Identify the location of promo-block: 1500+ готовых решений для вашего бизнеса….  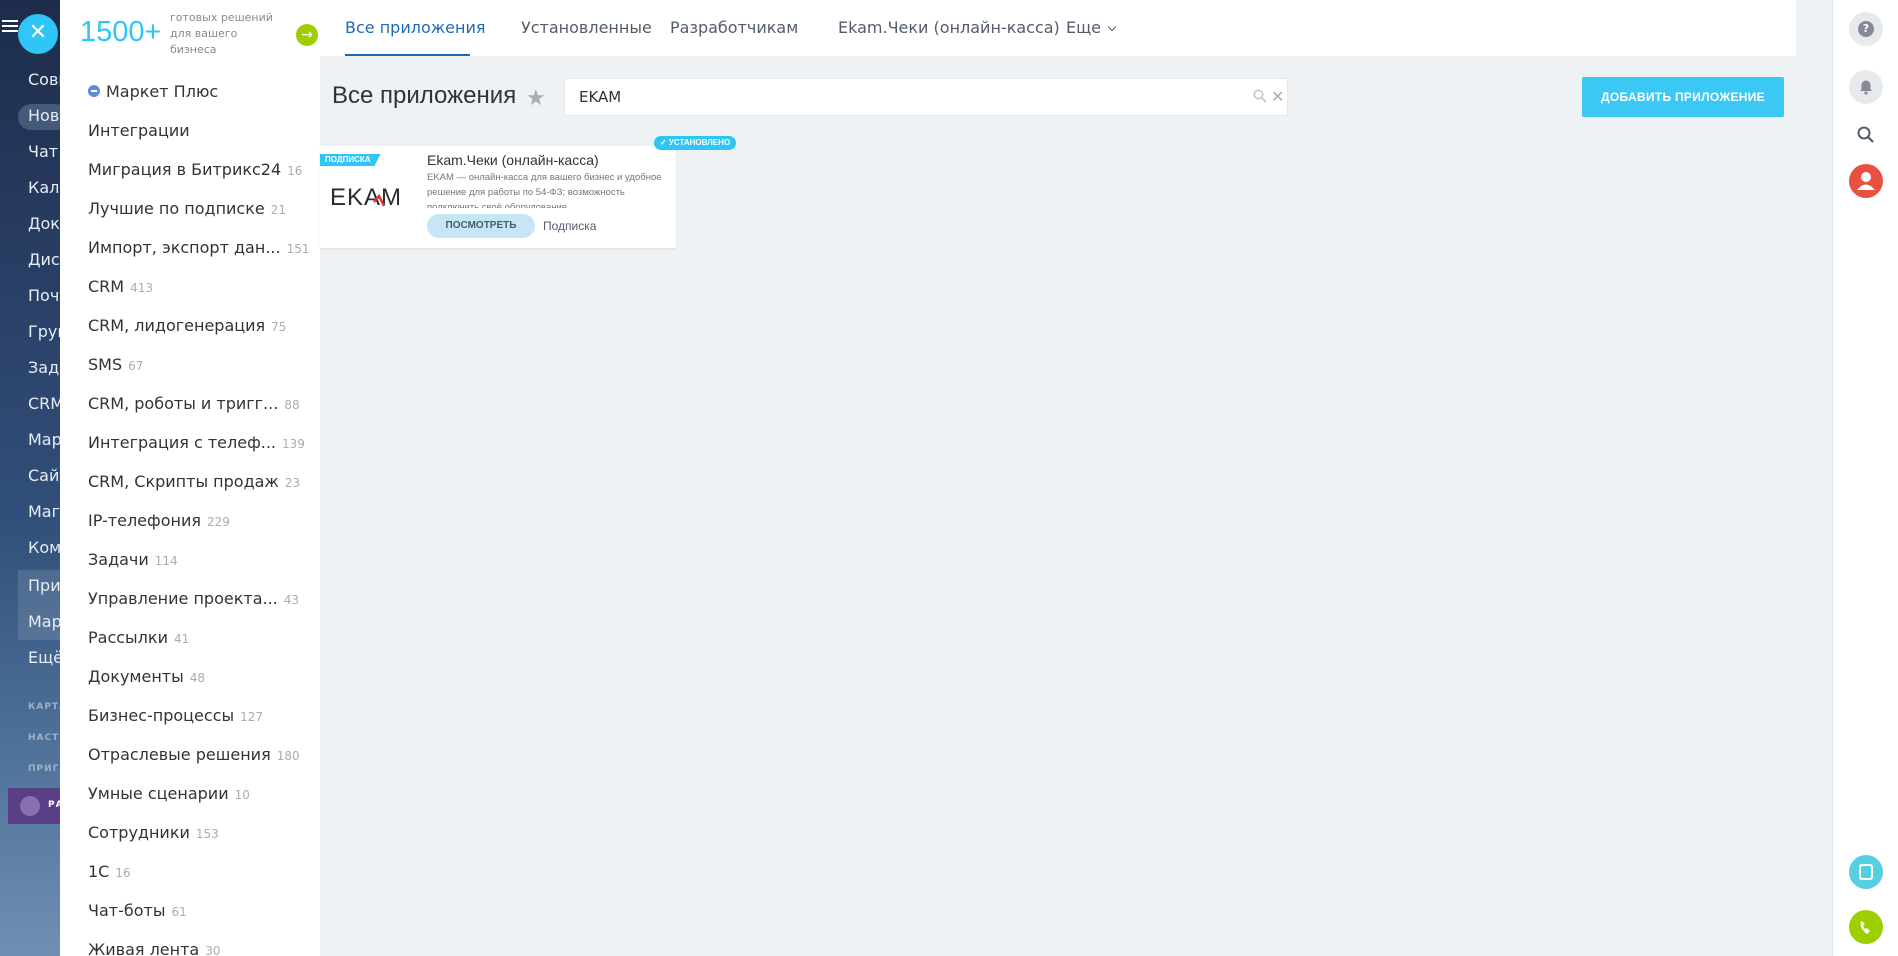
(199, 35).